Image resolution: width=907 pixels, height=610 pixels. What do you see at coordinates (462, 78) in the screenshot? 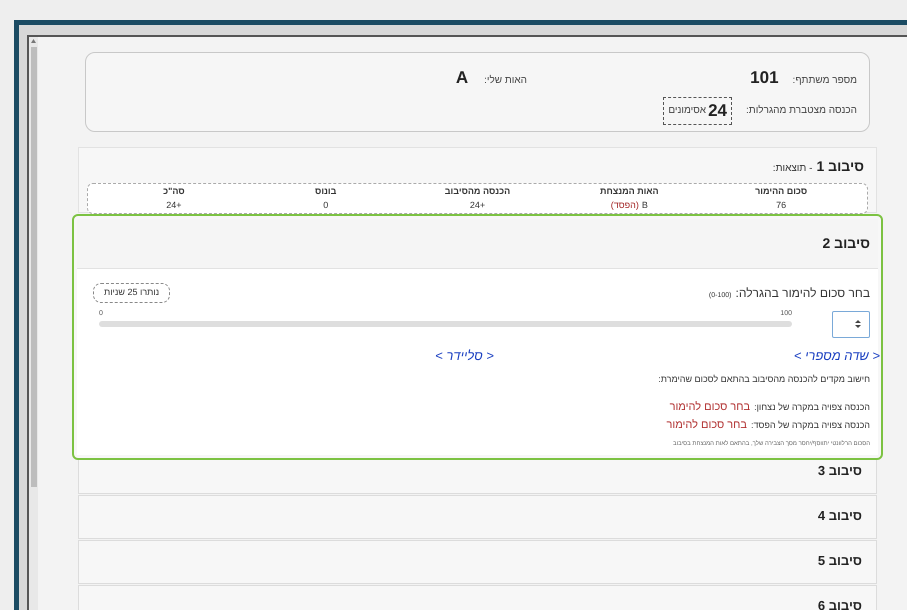
I see `my-letter: A` at bounding box center [462, 78].